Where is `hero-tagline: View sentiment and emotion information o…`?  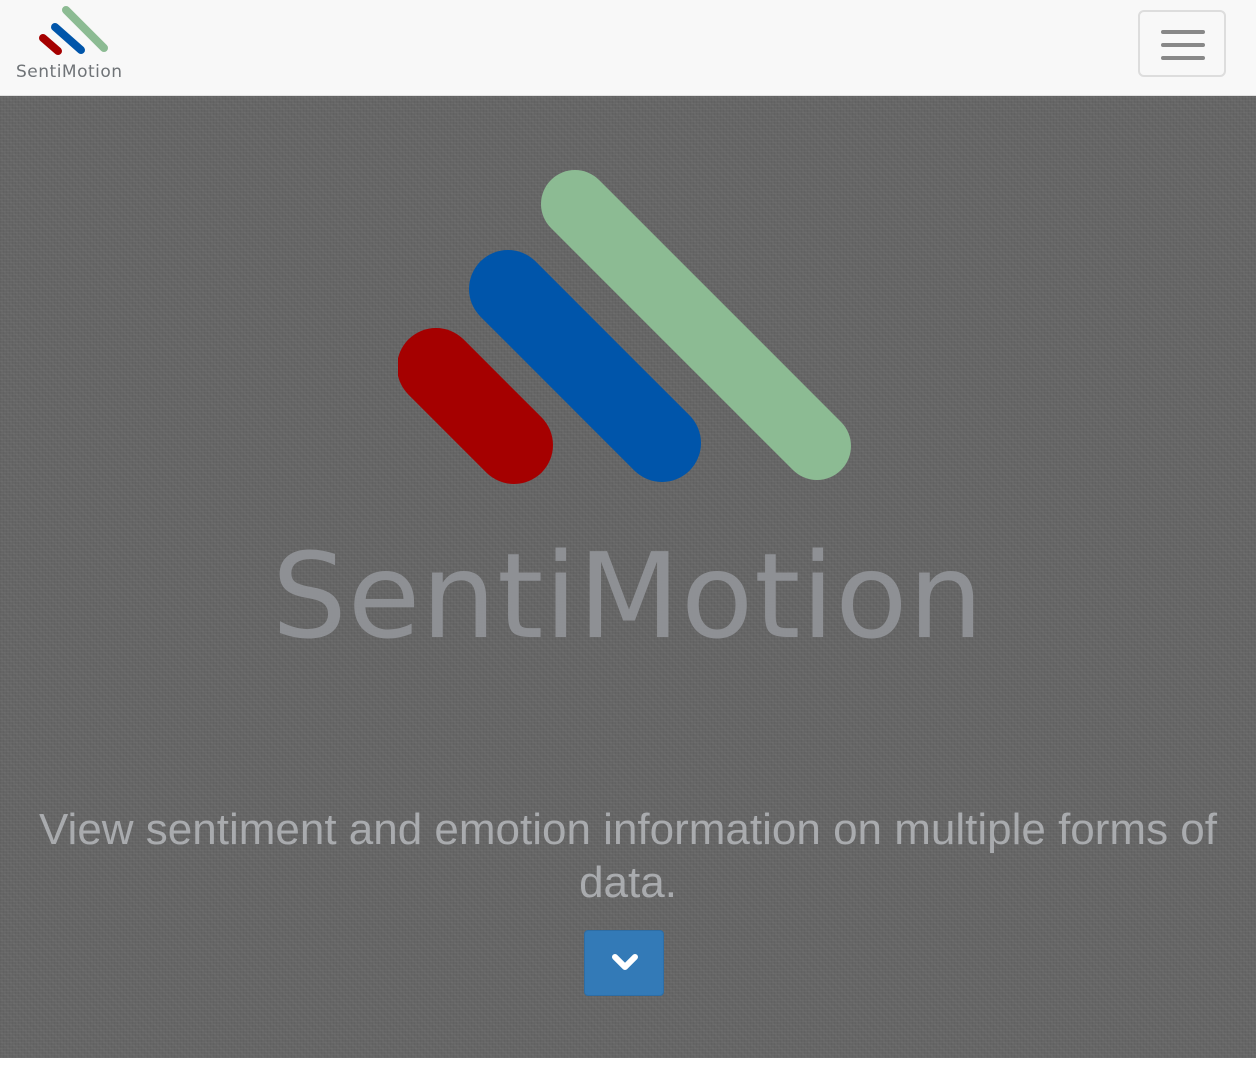 hero-tagline: View sentiment and emotion information o… is located at coordinates (628, 856).